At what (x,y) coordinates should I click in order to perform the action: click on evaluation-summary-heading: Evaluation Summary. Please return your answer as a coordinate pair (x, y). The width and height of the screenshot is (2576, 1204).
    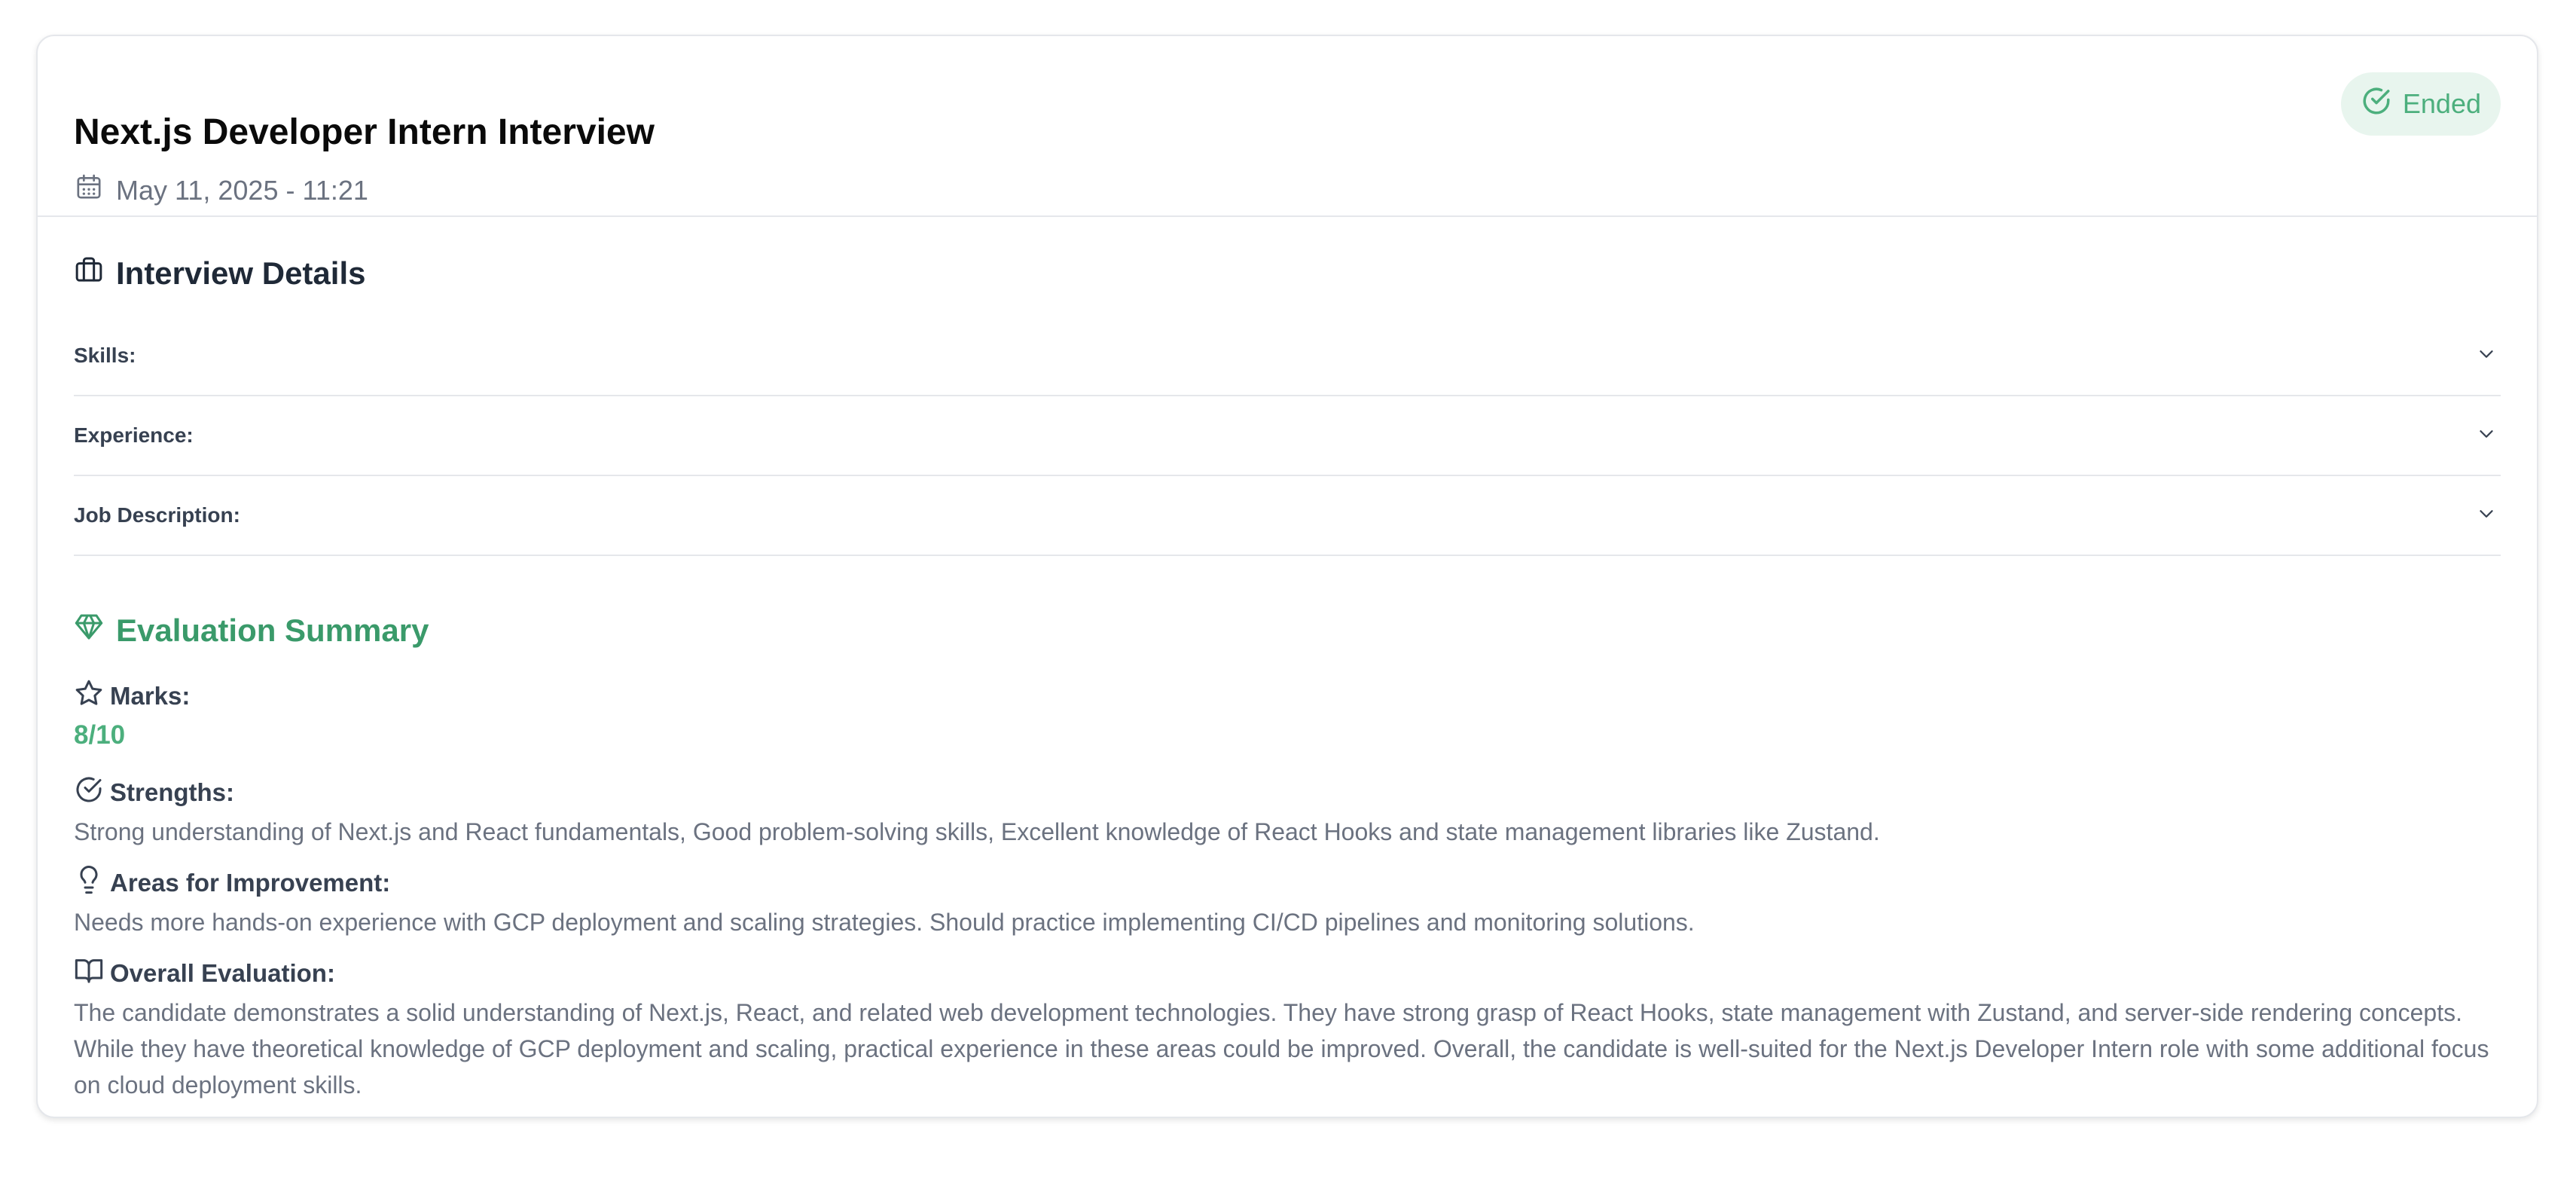
    Looking at the image, I should click on (251, 630).